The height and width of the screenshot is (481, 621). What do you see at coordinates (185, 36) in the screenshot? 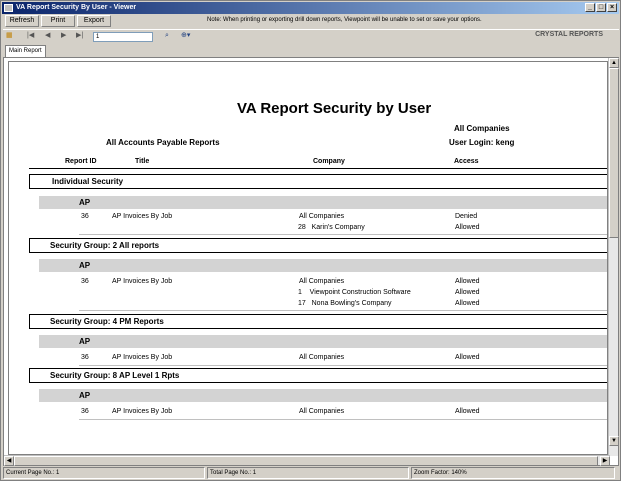
I see `zoom-icon: ⊕▾` at bounding box center [185, 36].